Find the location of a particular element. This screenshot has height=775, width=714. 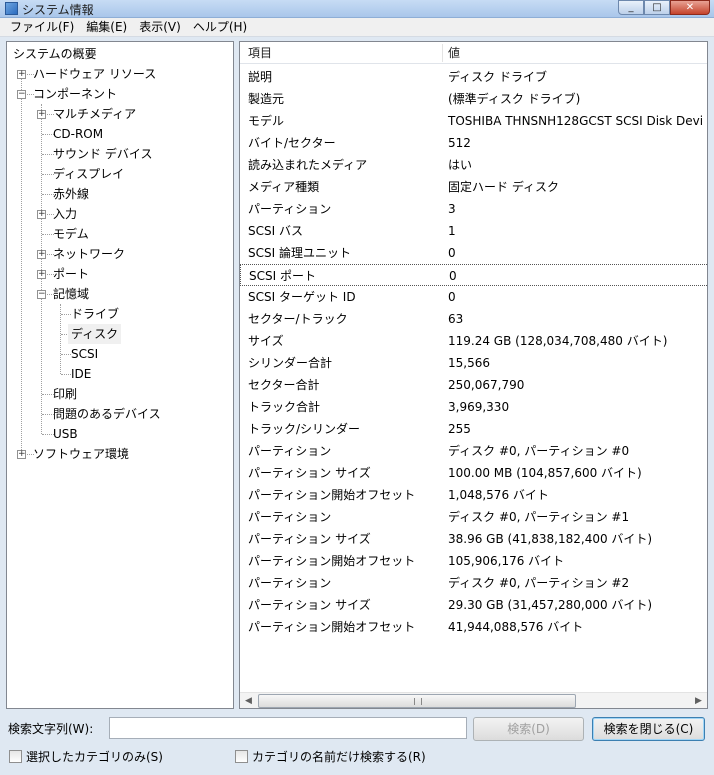

row-value: 固定ハード ディスク is located at coordinates (503, 187).